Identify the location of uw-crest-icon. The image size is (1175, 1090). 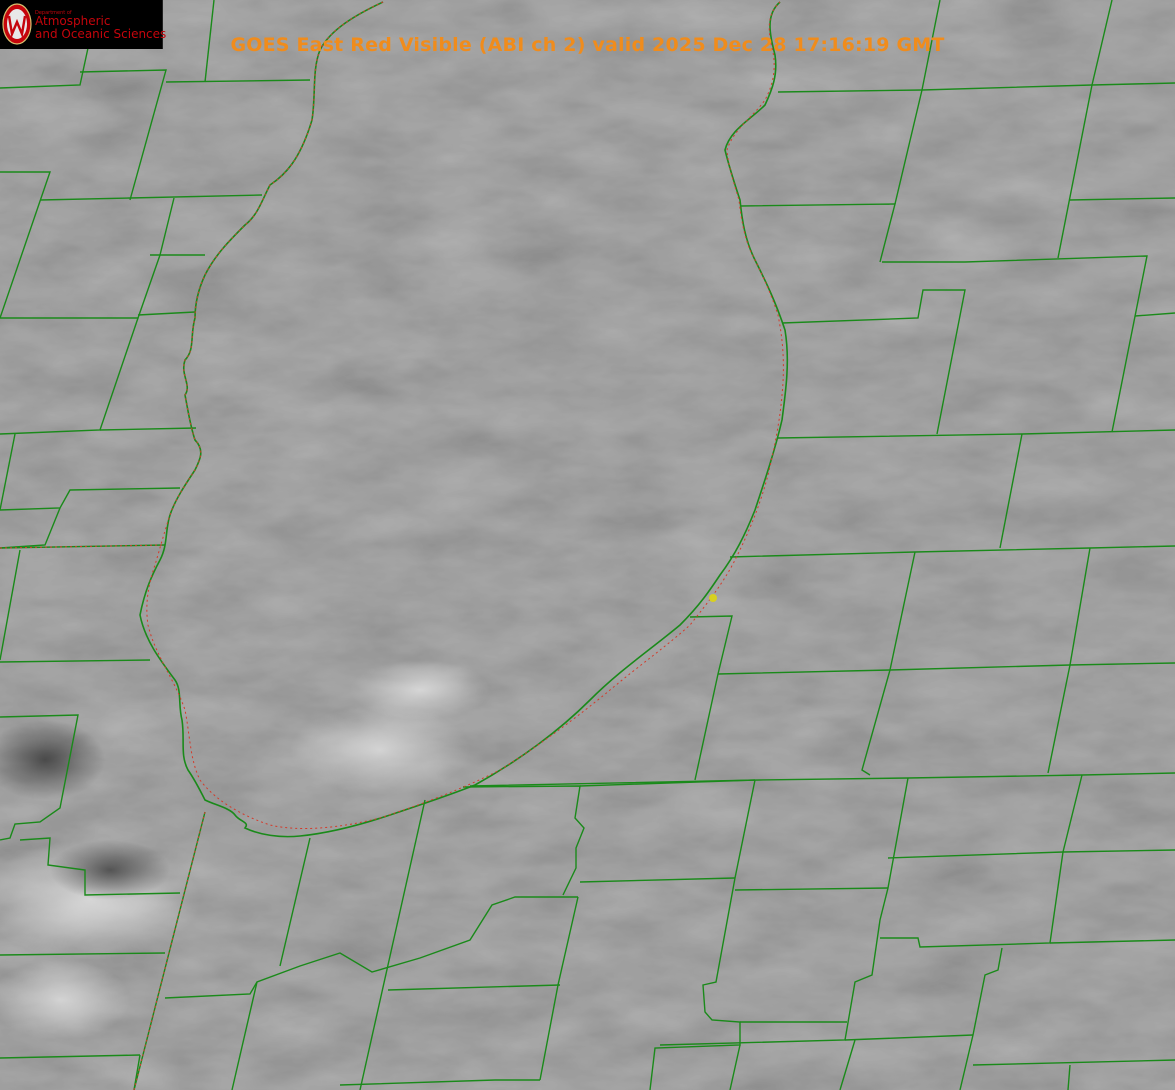
(17, 24).